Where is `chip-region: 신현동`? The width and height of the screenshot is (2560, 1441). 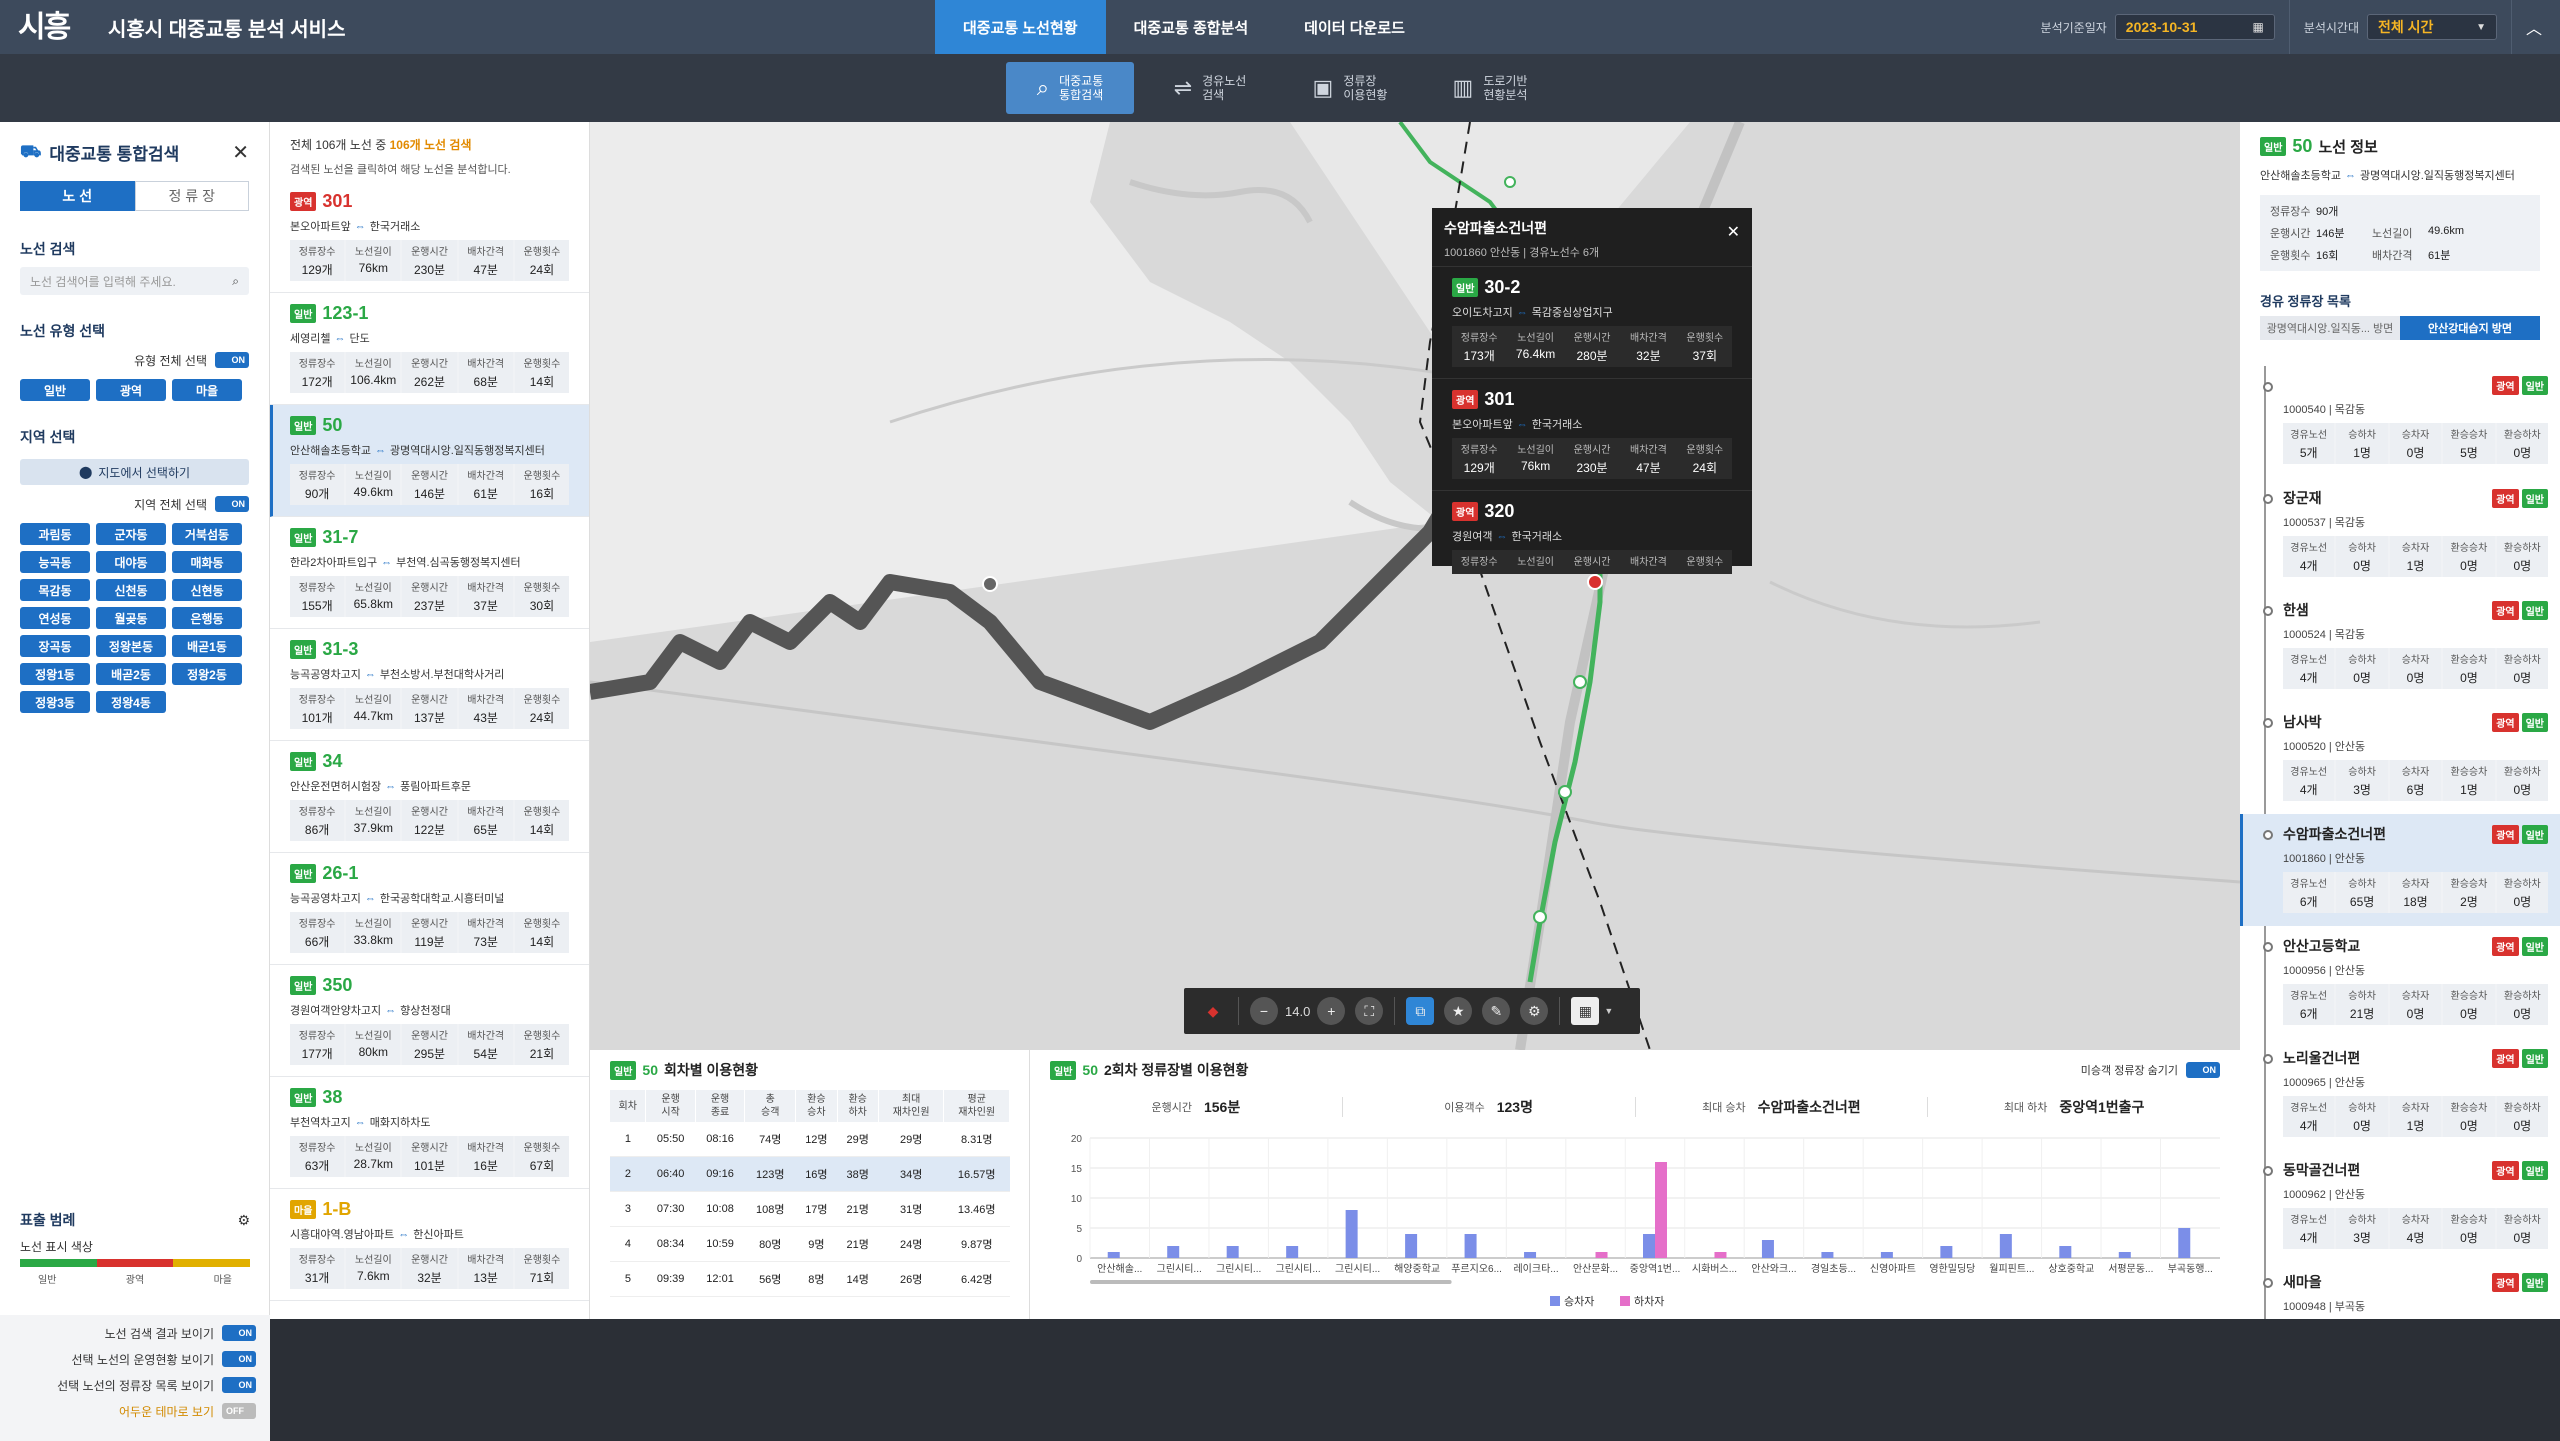 chip-region: 신현동 is located at coordinates (207, 590).